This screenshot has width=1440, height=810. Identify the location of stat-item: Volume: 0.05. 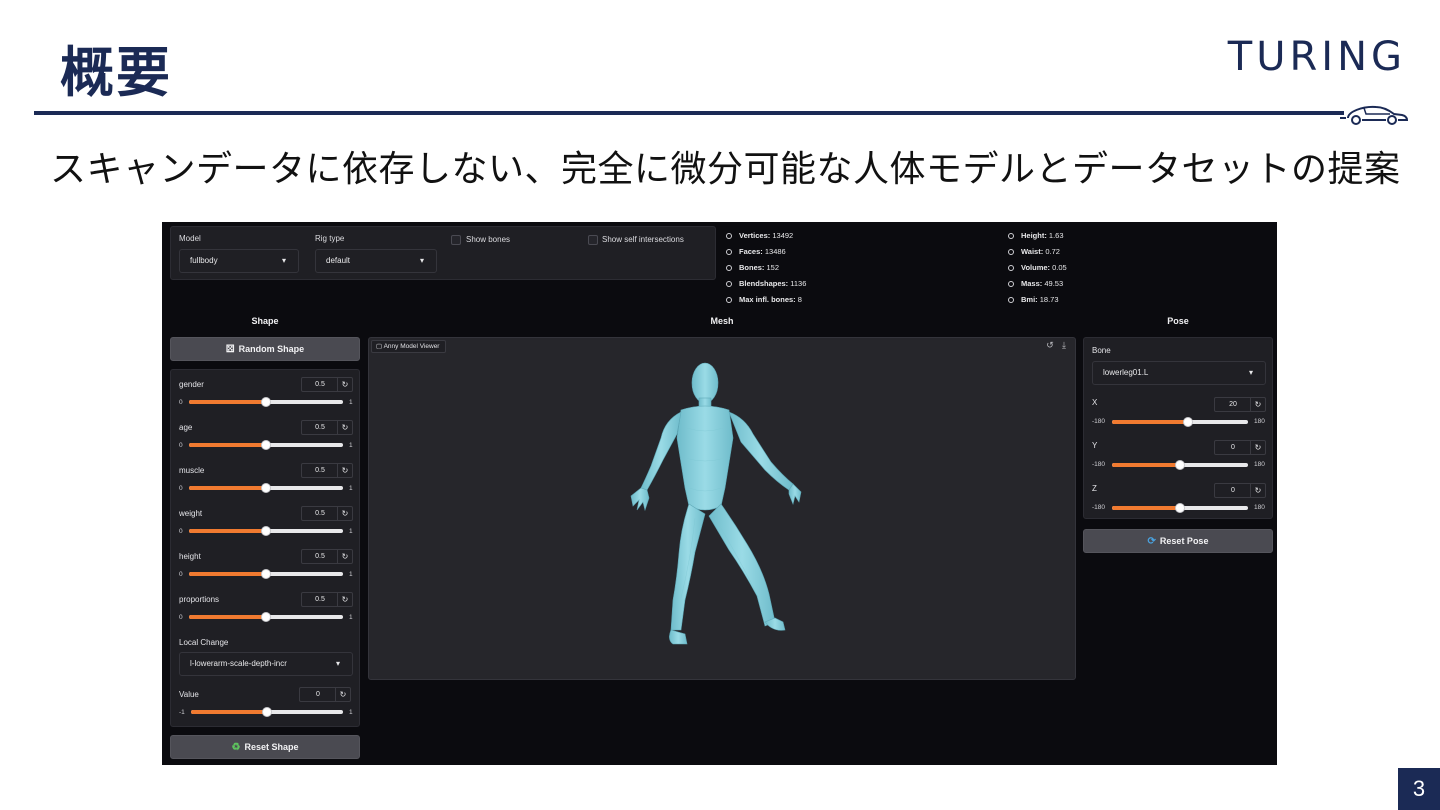
(1037, 269).